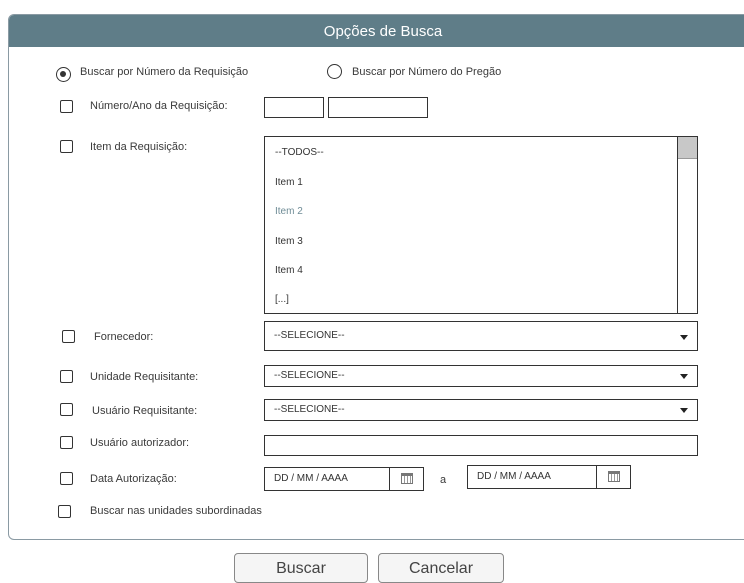 The width and height of the screenshot is (744, 583). I want to click on date-from-placeholder: DD / MM / AAAA, so click(311, 478).